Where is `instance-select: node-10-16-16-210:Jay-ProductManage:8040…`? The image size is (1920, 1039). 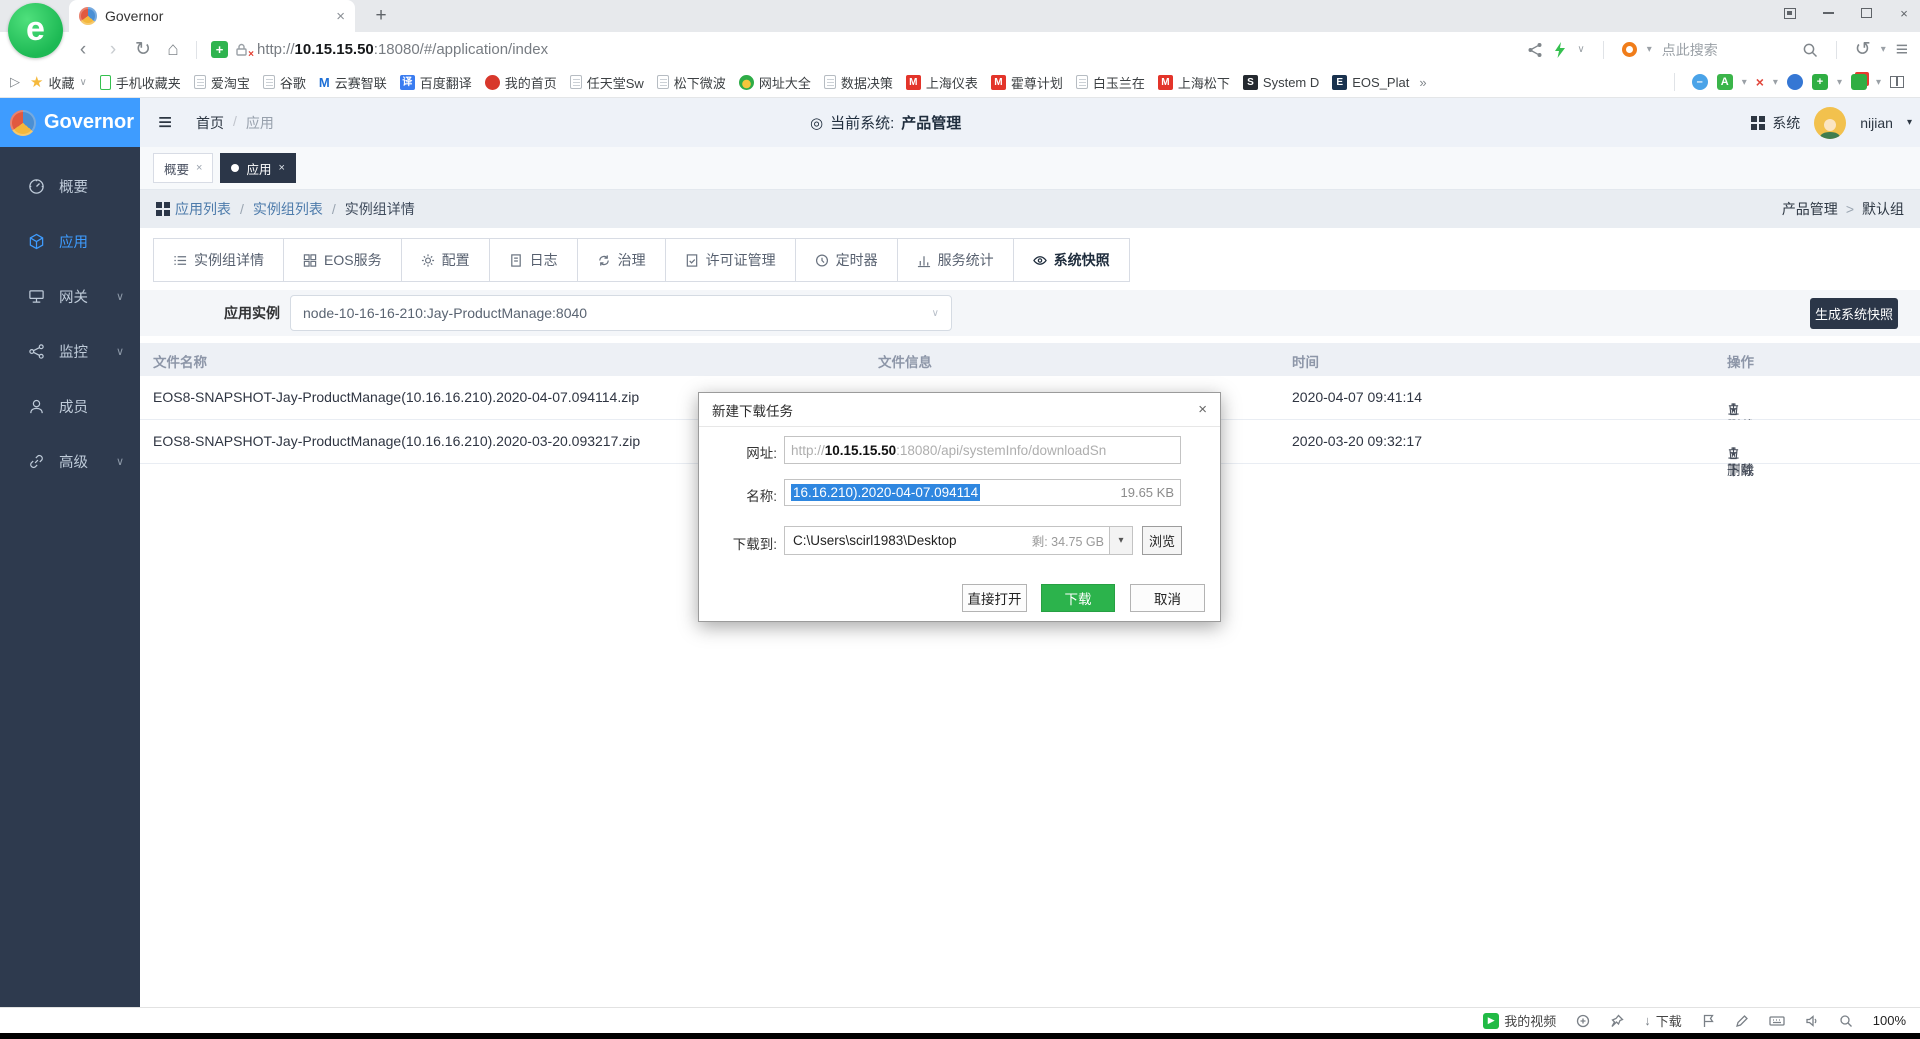
instance-select: node-10-16-16-210:Jay-ProductManage:8040… is located at coordinates (621, 313).